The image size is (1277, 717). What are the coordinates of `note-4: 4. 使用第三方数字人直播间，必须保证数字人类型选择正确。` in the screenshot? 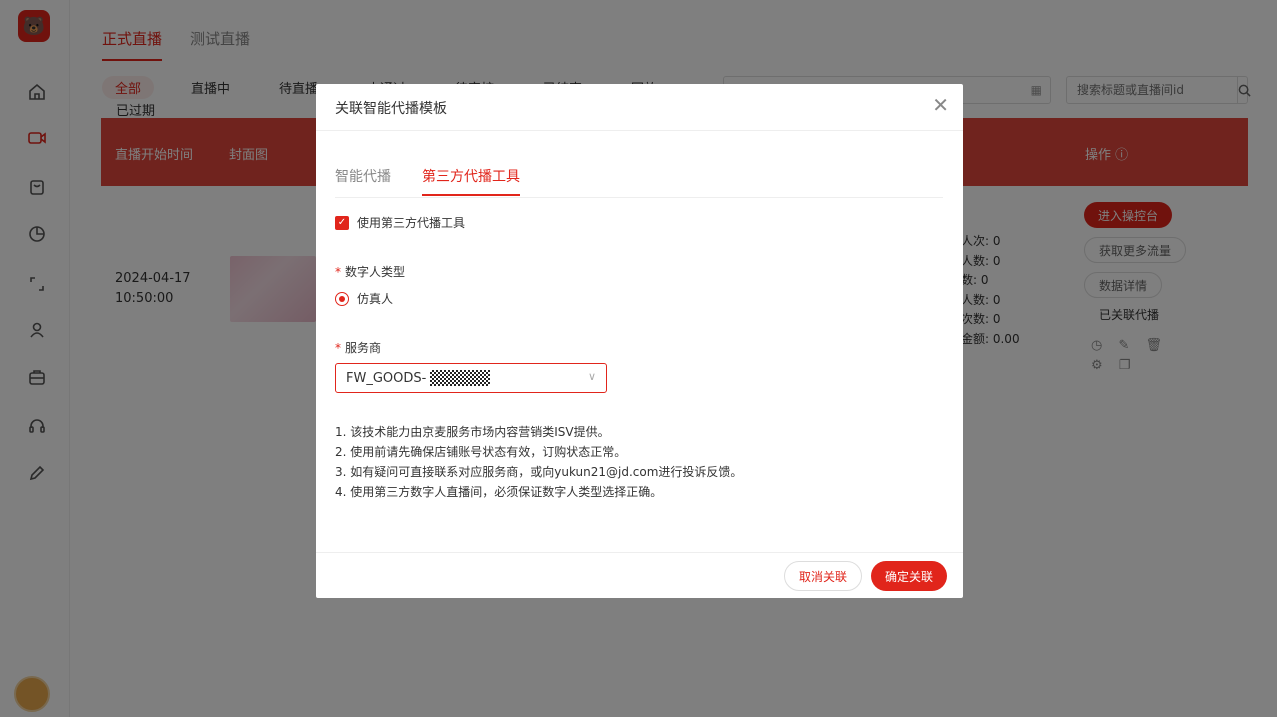 It's located at (499, 492).